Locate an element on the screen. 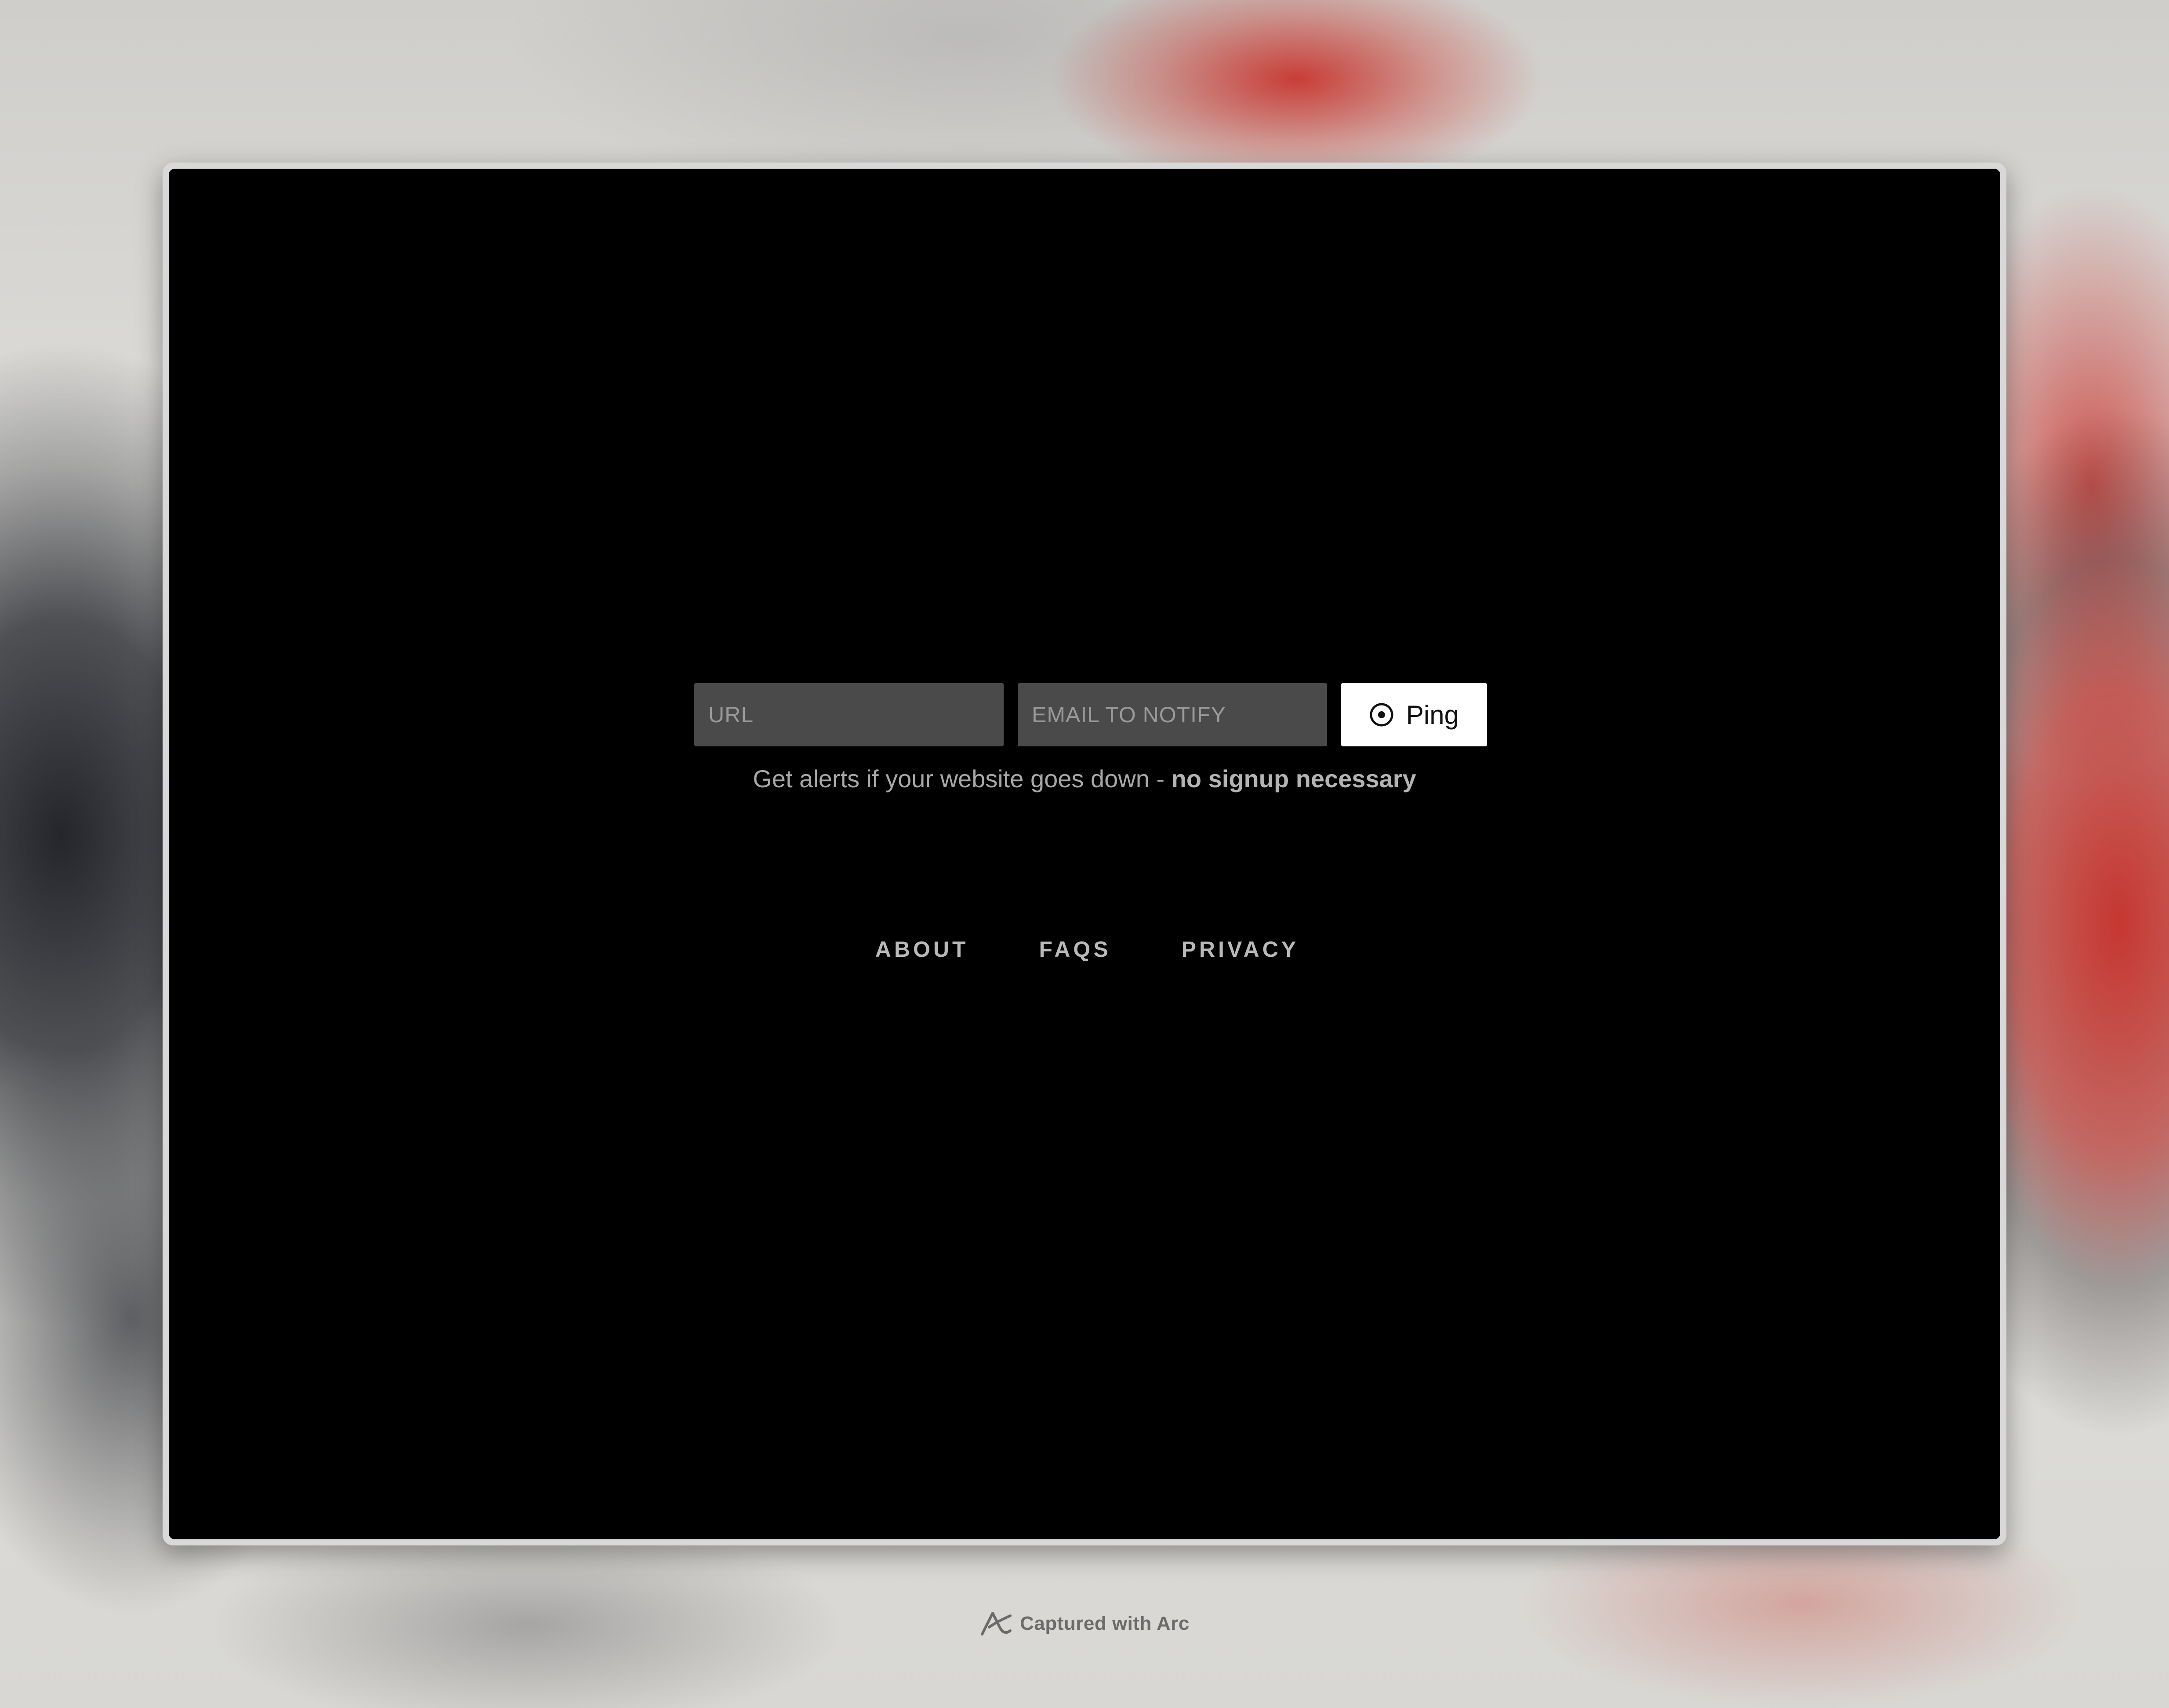 The width and height of the screenshot is (2169, 1708). ping-button-label: Ping is located at coordinates (1432, 715).